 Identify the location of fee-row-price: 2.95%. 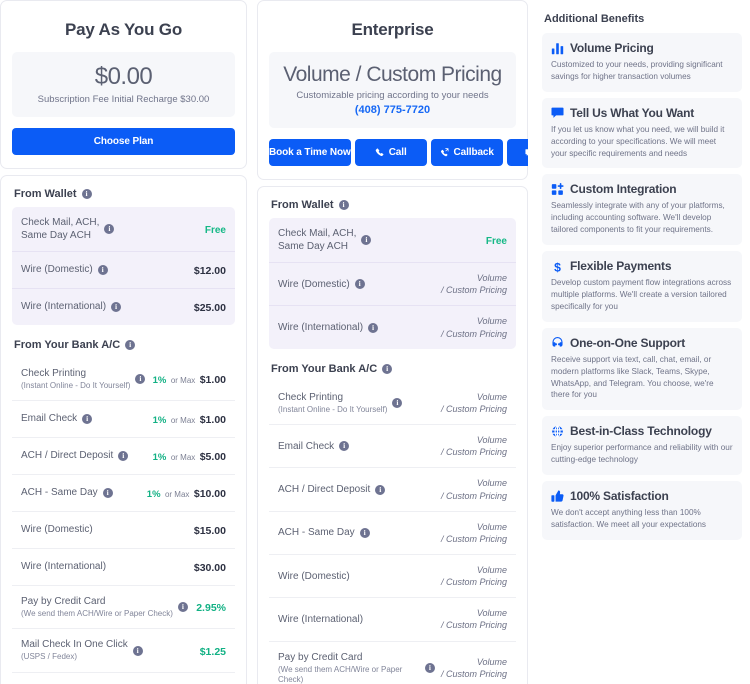
(211, 607).